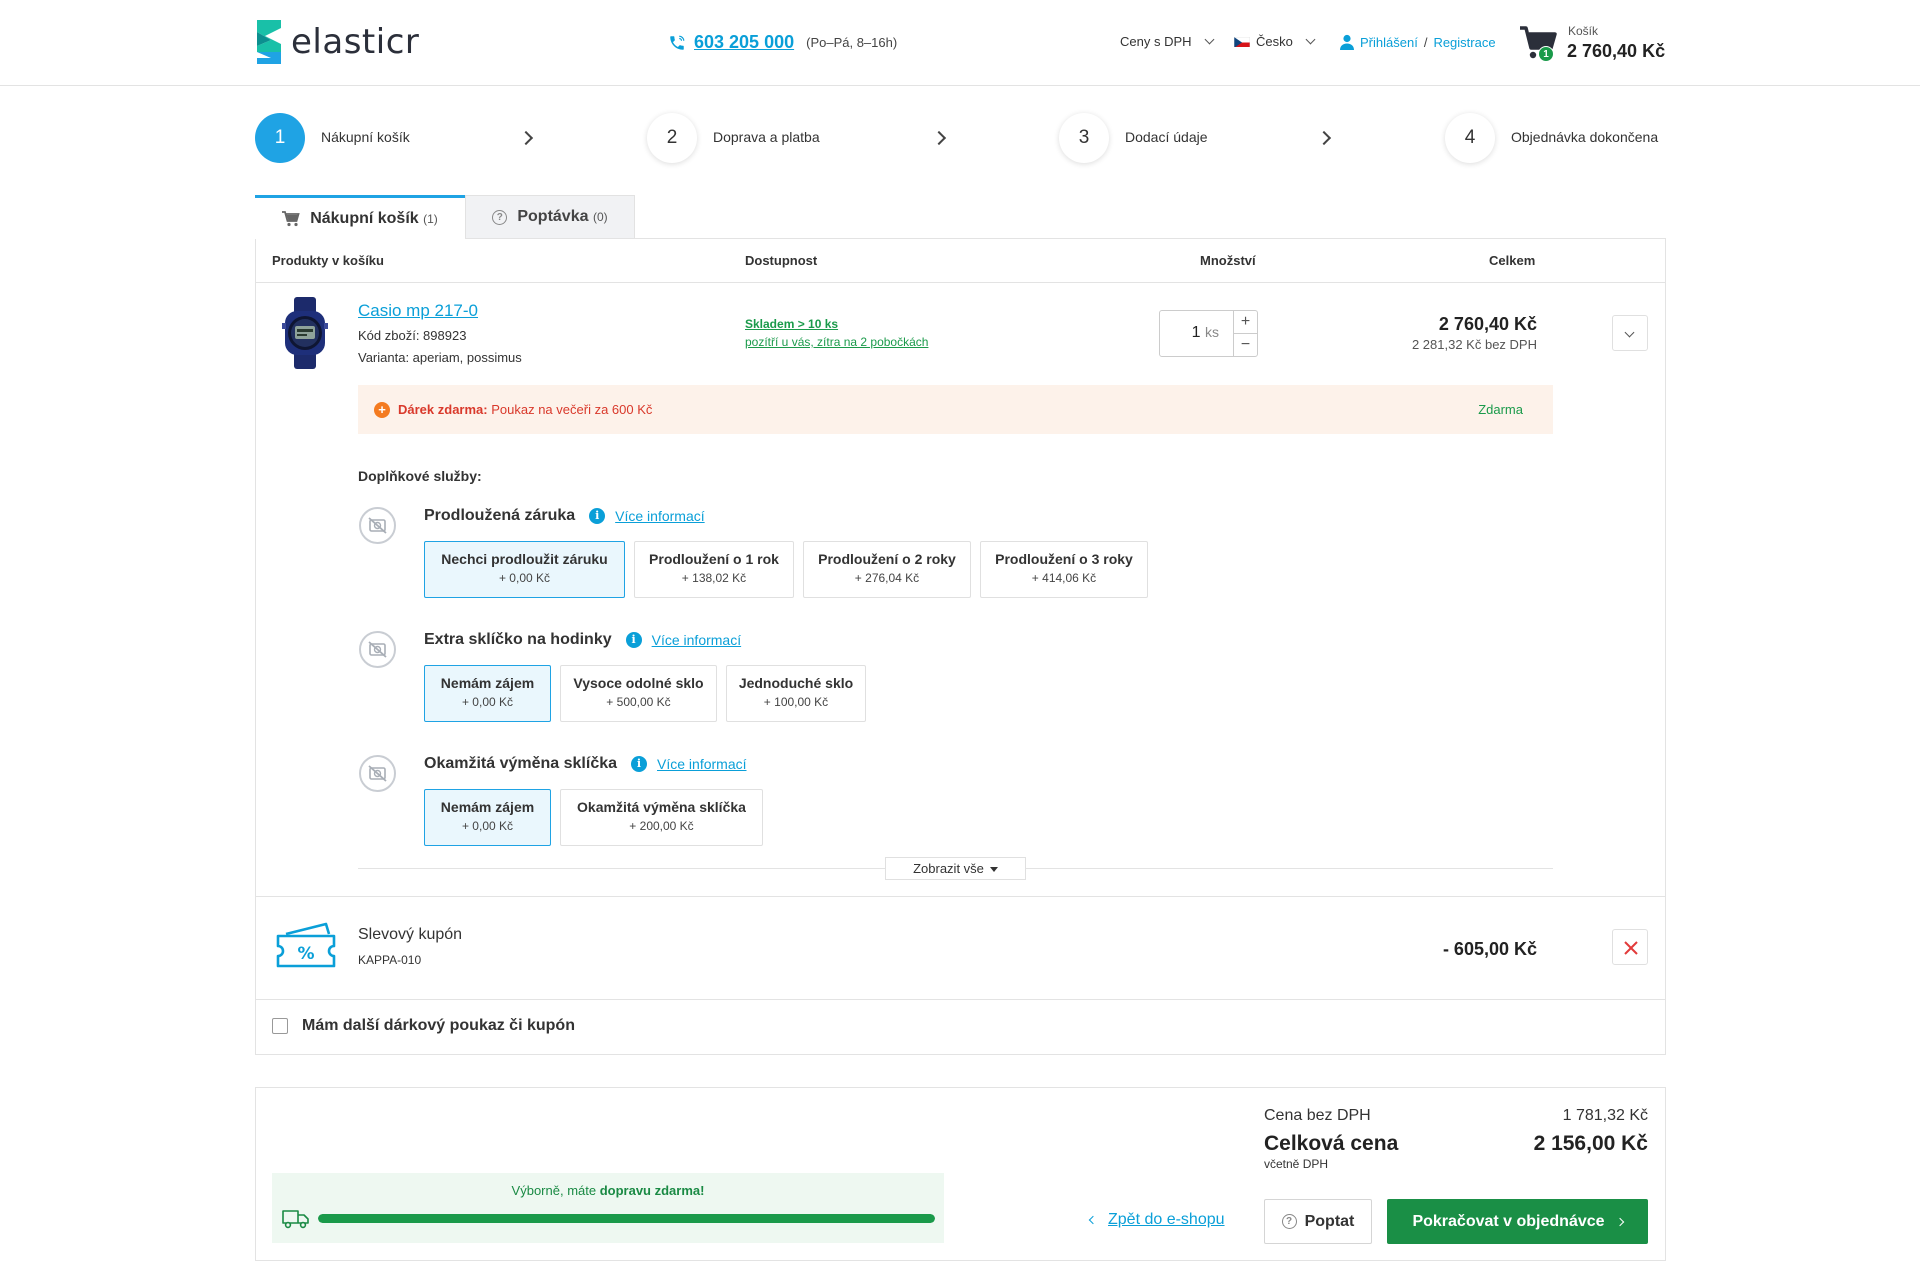  Describe the element at coordinates (365, 137) in the screenshot. I see `step-1-label: Nákupní košík` at that location.